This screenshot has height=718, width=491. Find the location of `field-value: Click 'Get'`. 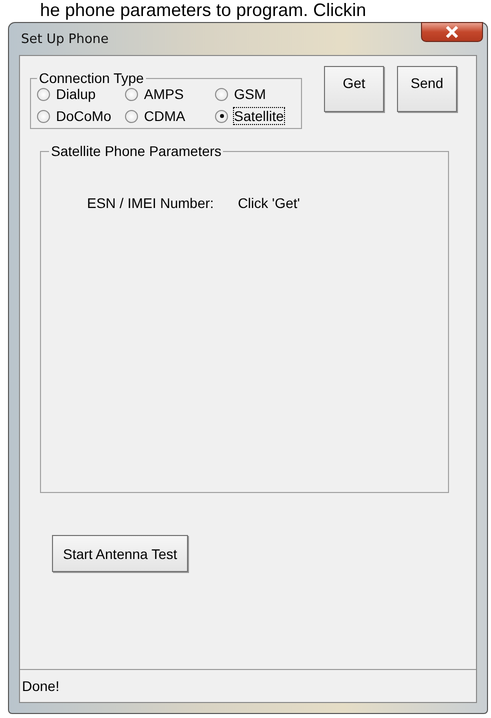

field-value: Click 'Get' is located at coordinates (269, 203).